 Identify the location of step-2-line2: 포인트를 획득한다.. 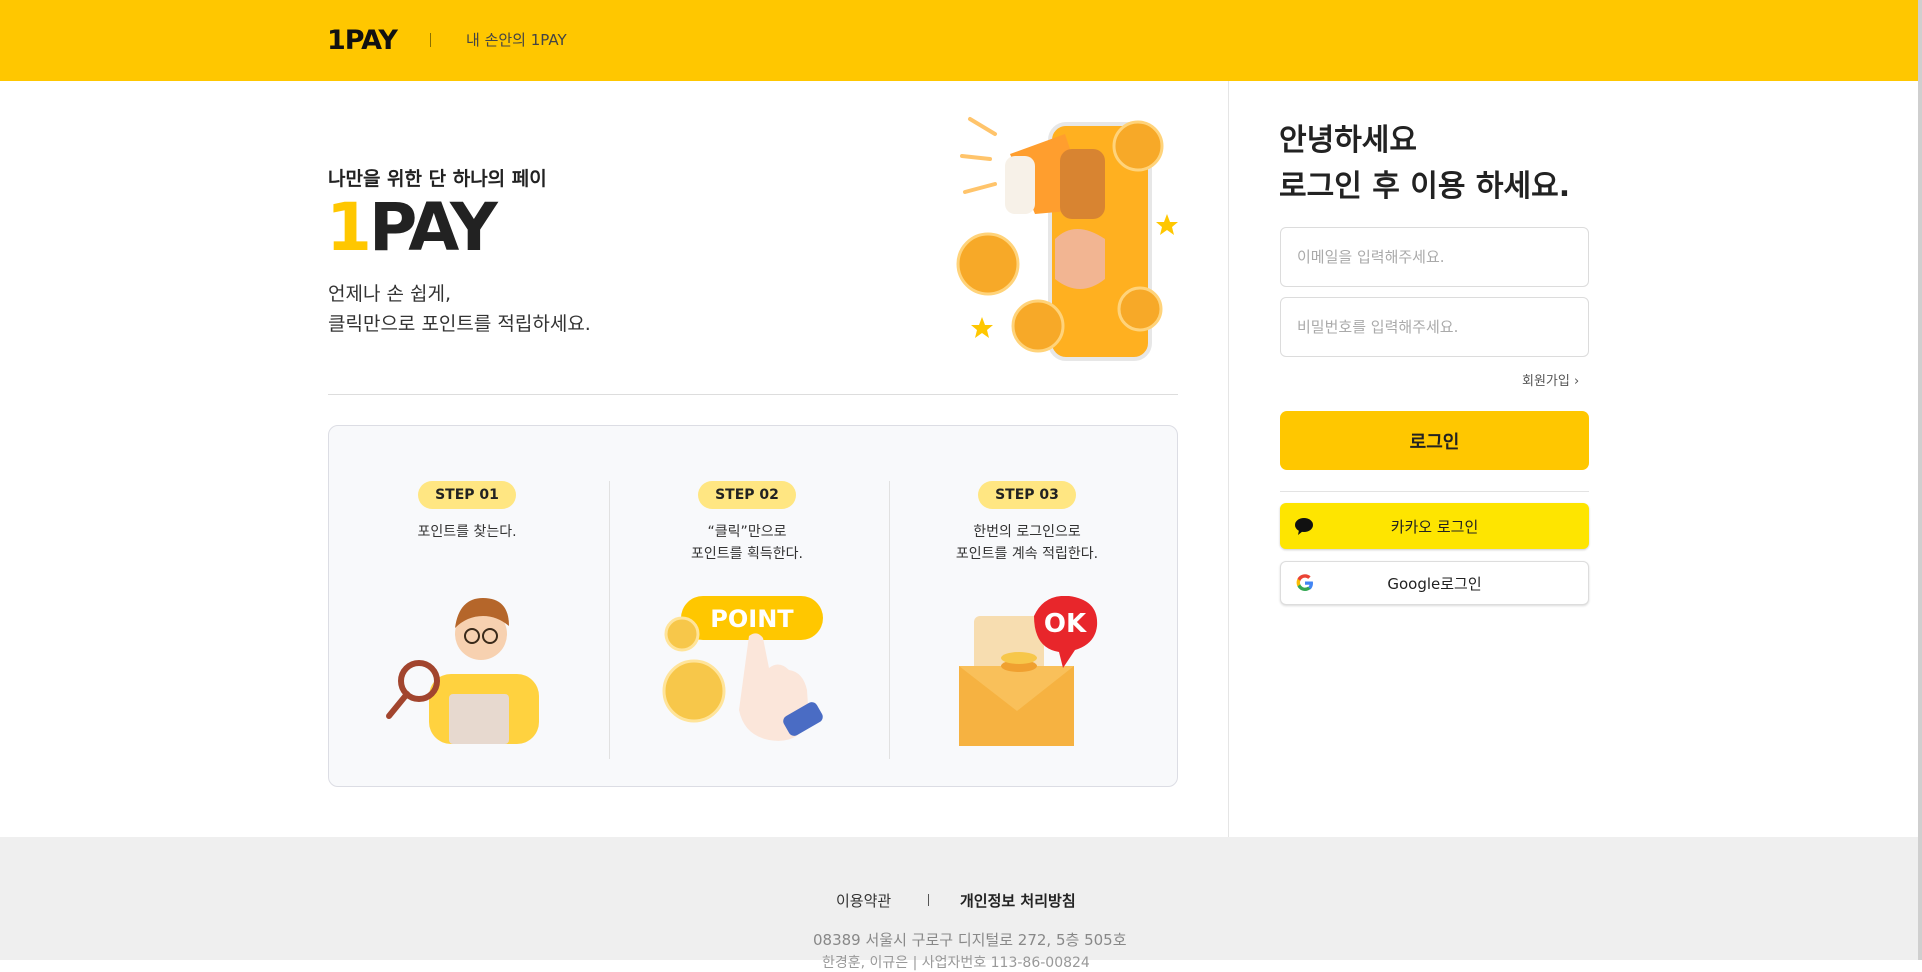
(747, 554).